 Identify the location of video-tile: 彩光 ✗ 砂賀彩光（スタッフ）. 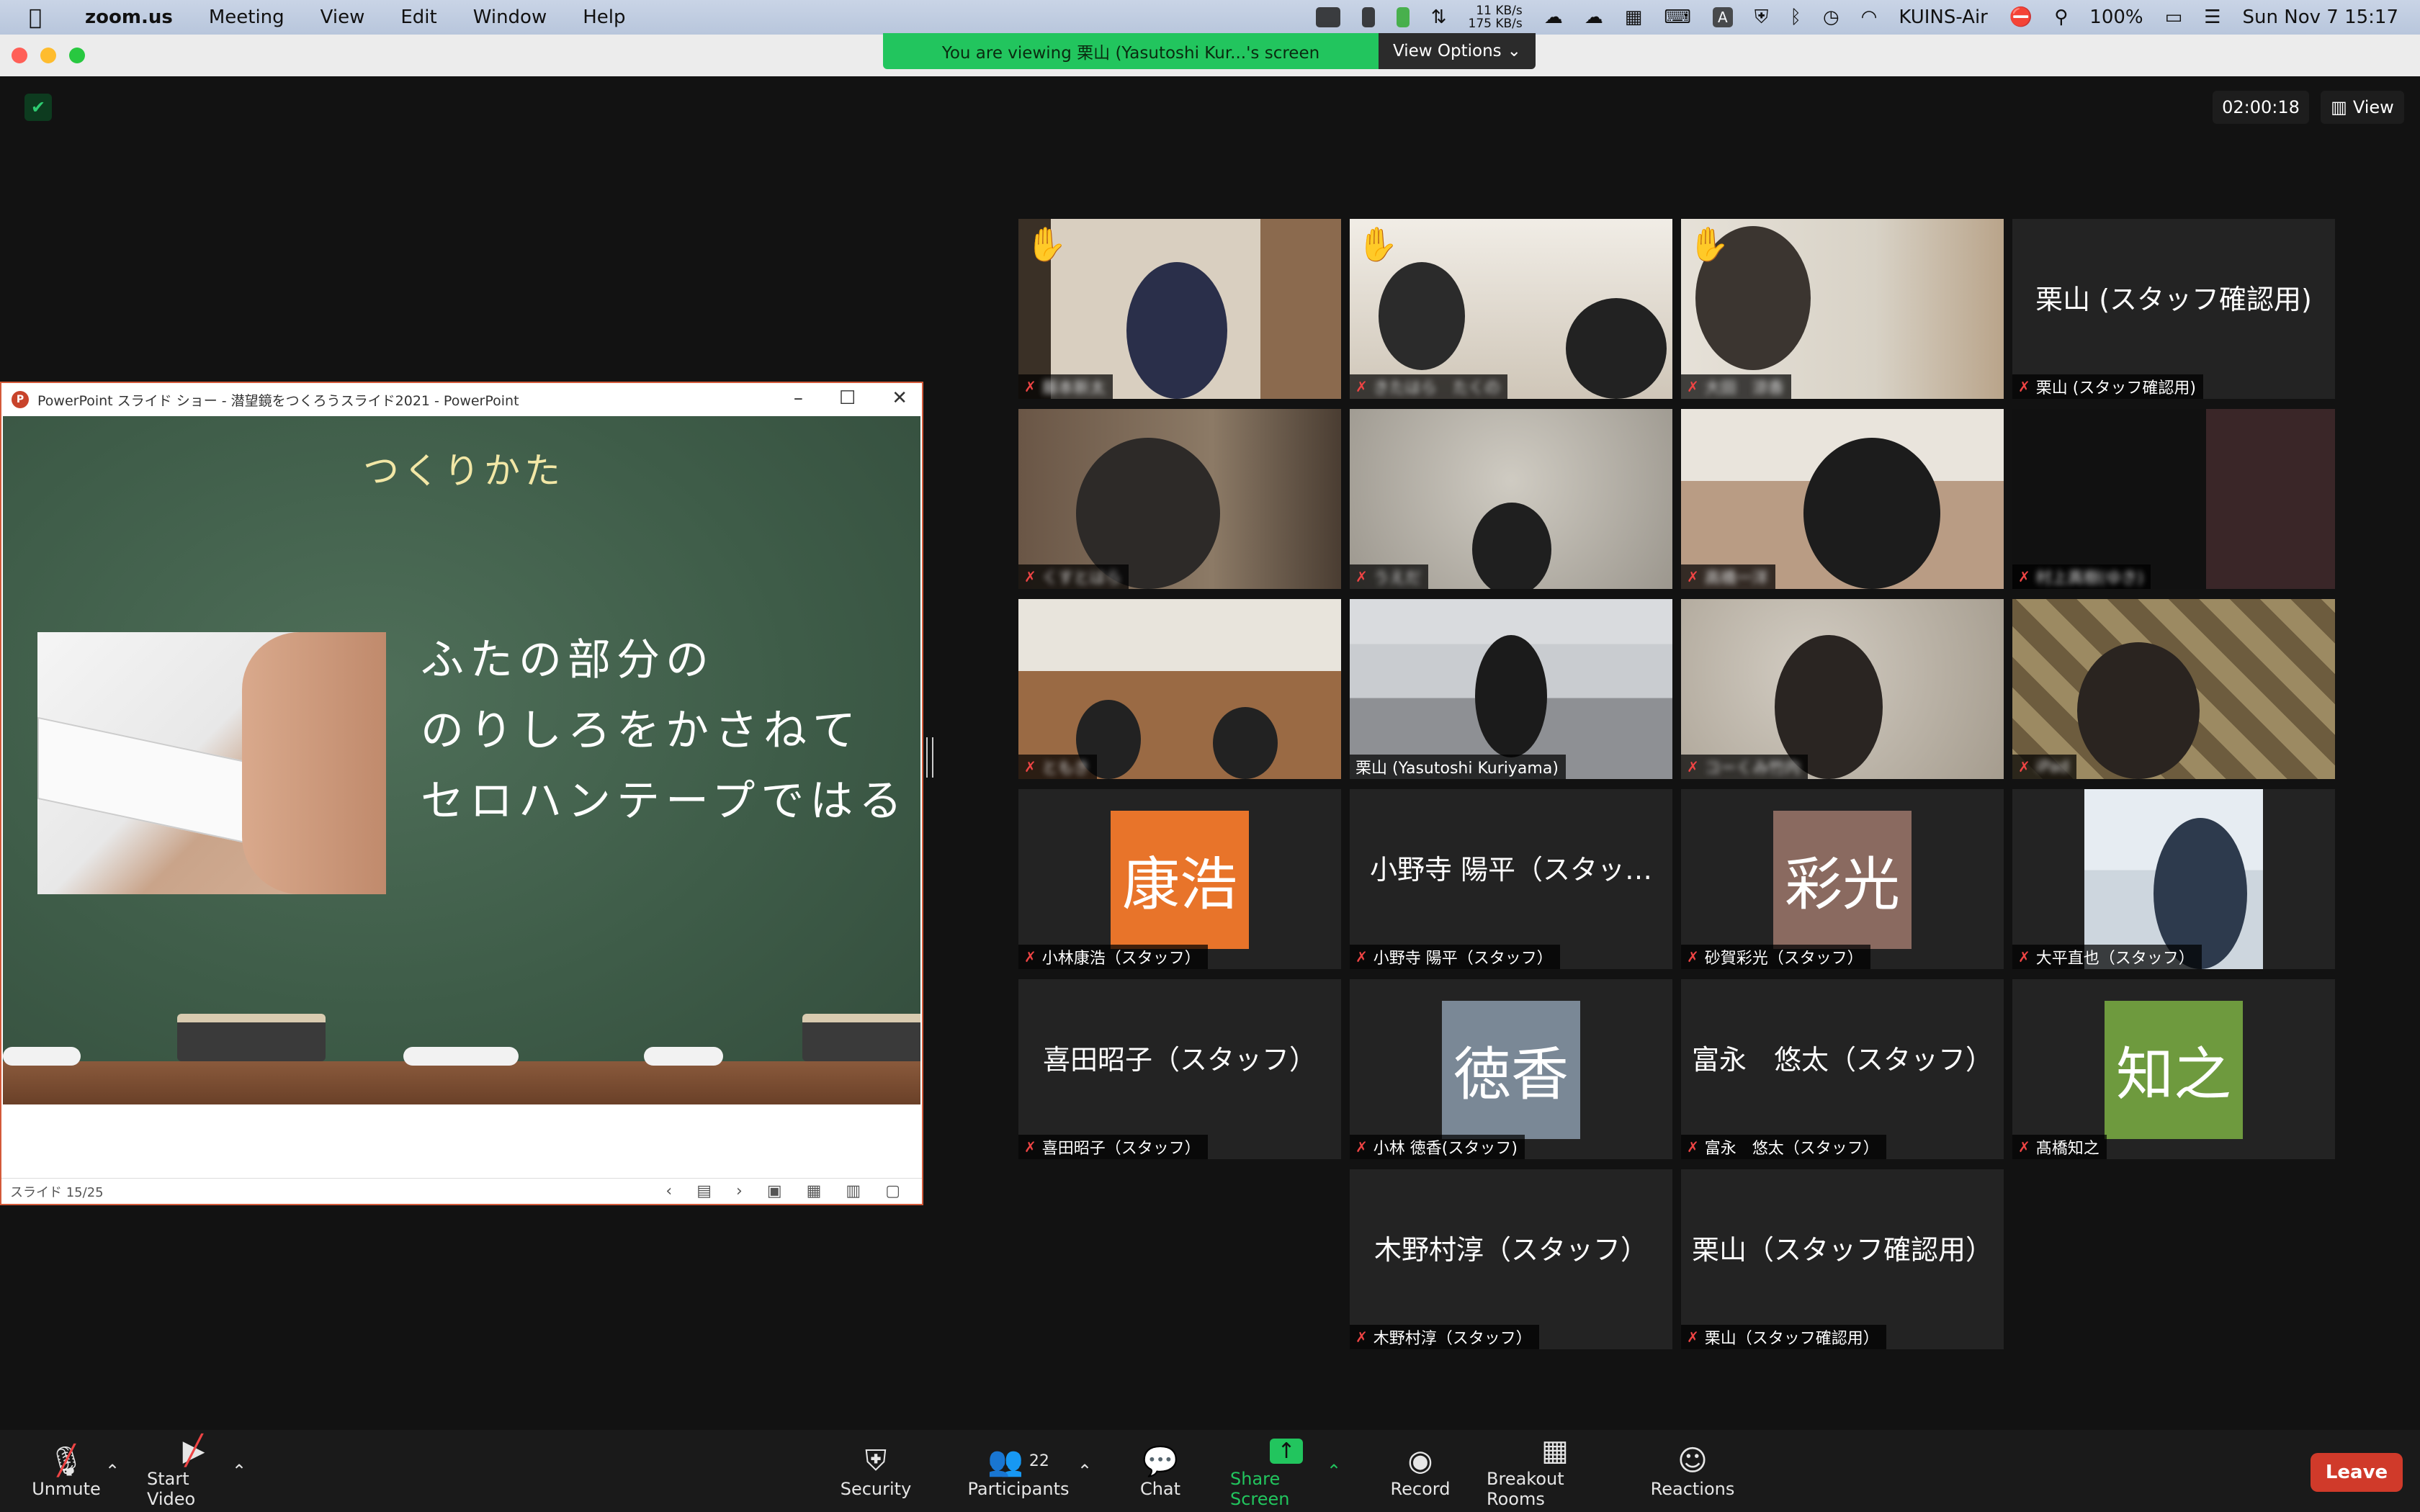
(1843, 879).